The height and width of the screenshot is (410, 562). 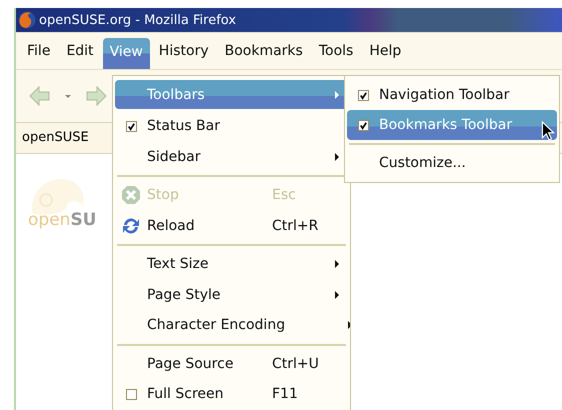 I want to click on stop-icon, so click(x=131, y=195).